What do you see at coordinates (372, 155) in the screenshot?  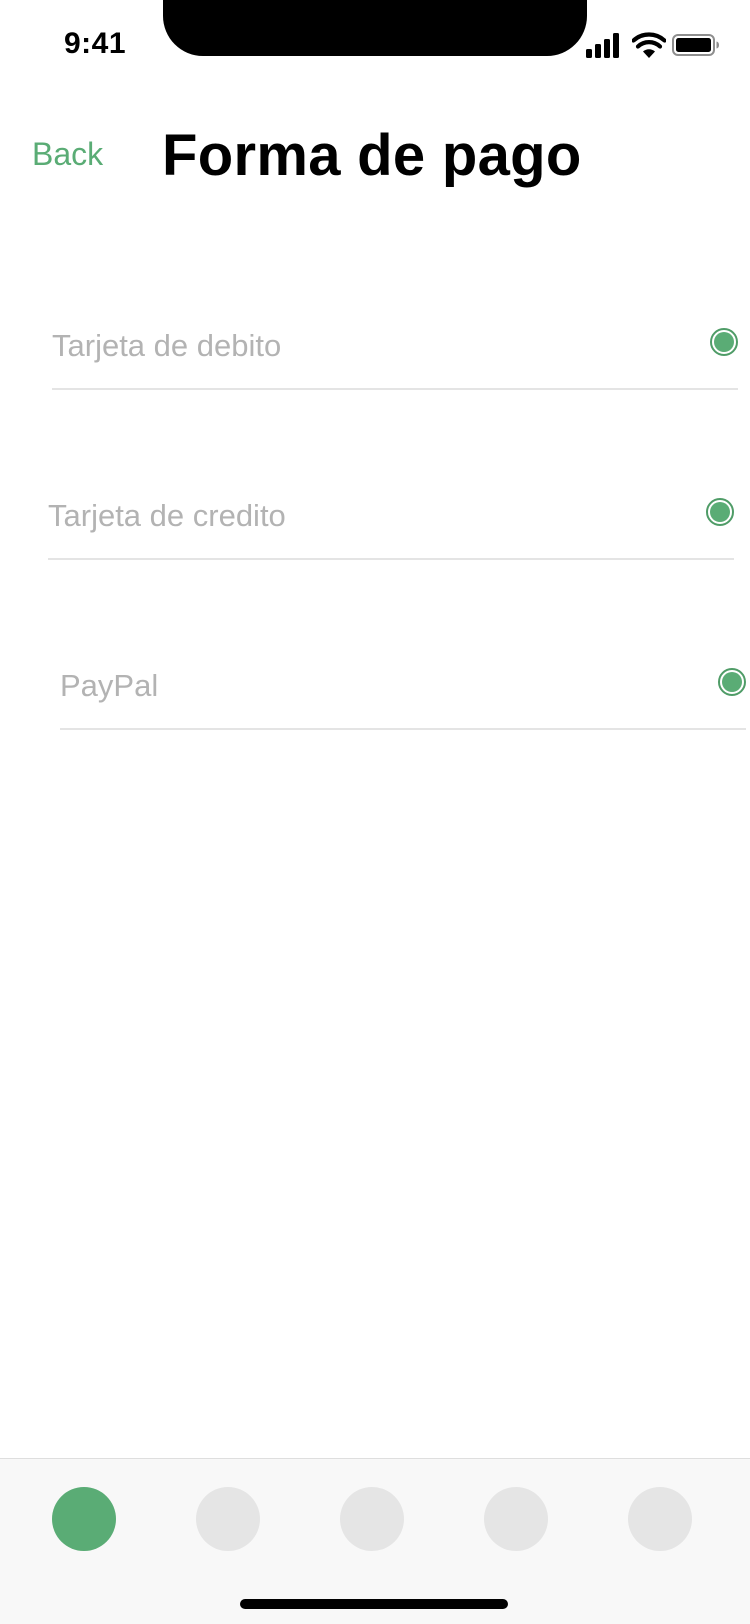 I see `page-title: Forma de pago` at bounding box center [372, 155].